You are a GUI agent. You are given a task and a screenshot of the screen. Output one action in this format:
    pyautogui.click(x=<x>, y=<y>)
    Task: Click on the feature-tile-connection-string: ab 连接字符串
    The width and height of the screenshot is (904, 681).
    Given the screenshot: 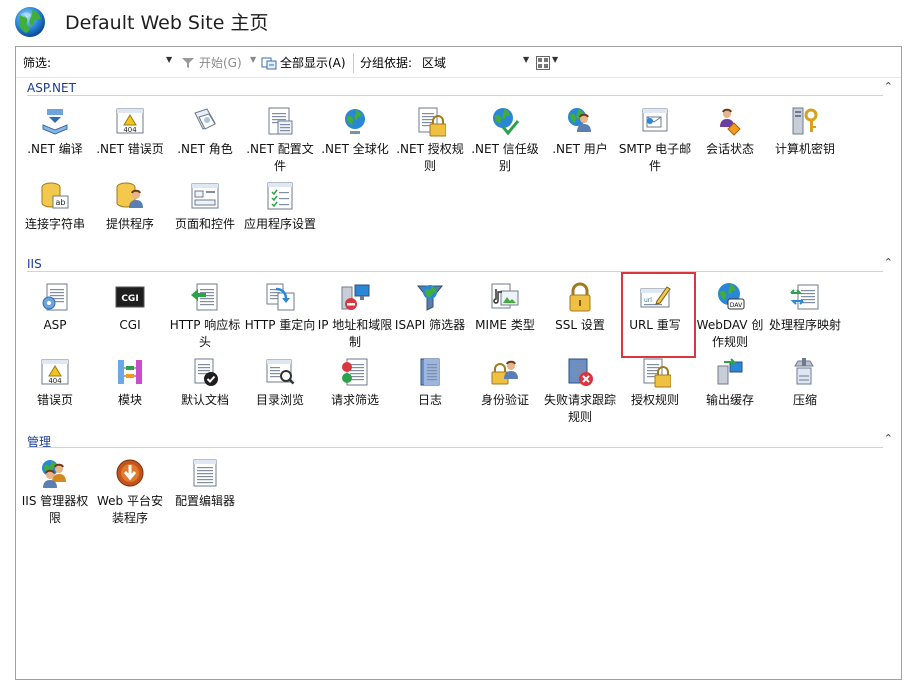 What is the action you would take?
    pyautogui.click(x=55, y=211)
    